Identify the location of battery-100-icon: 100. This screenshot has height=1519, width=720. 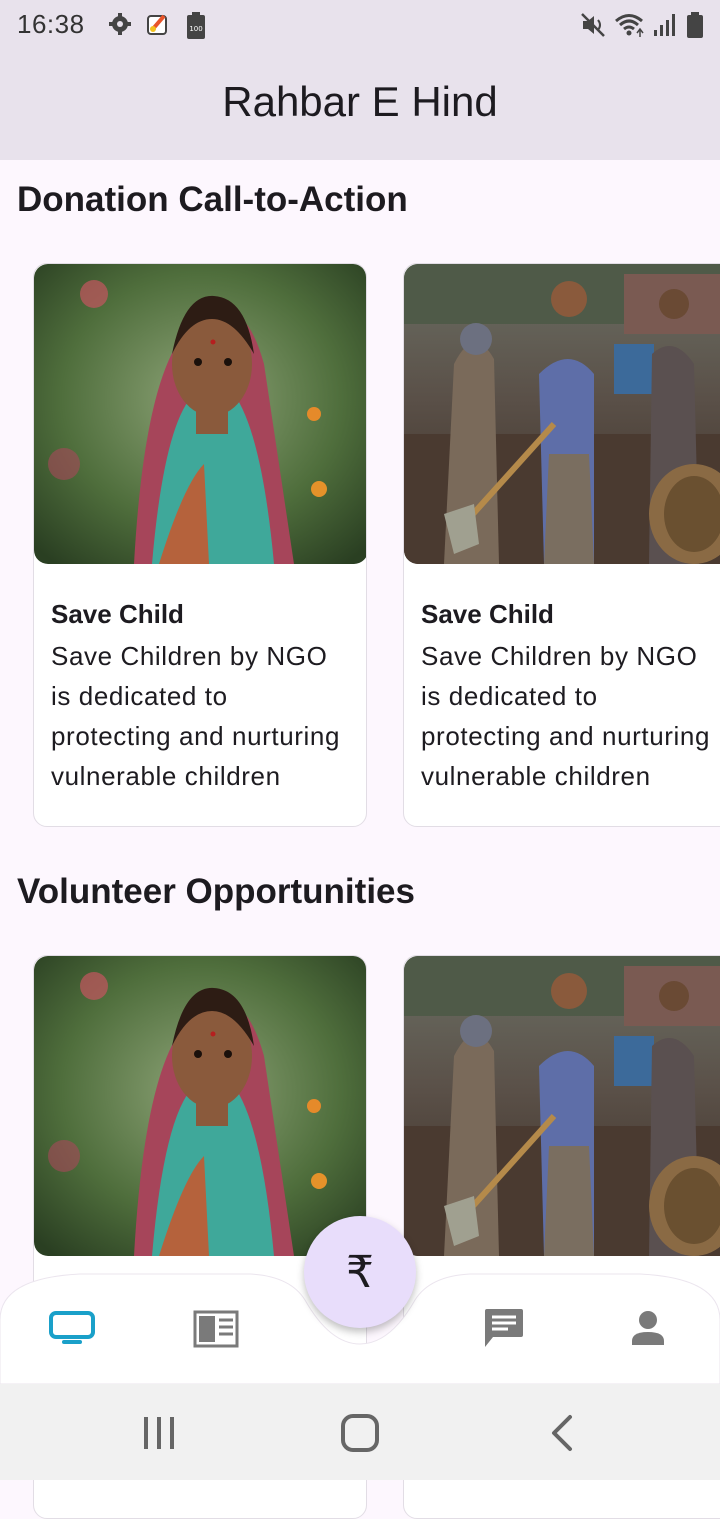
(196, 25).